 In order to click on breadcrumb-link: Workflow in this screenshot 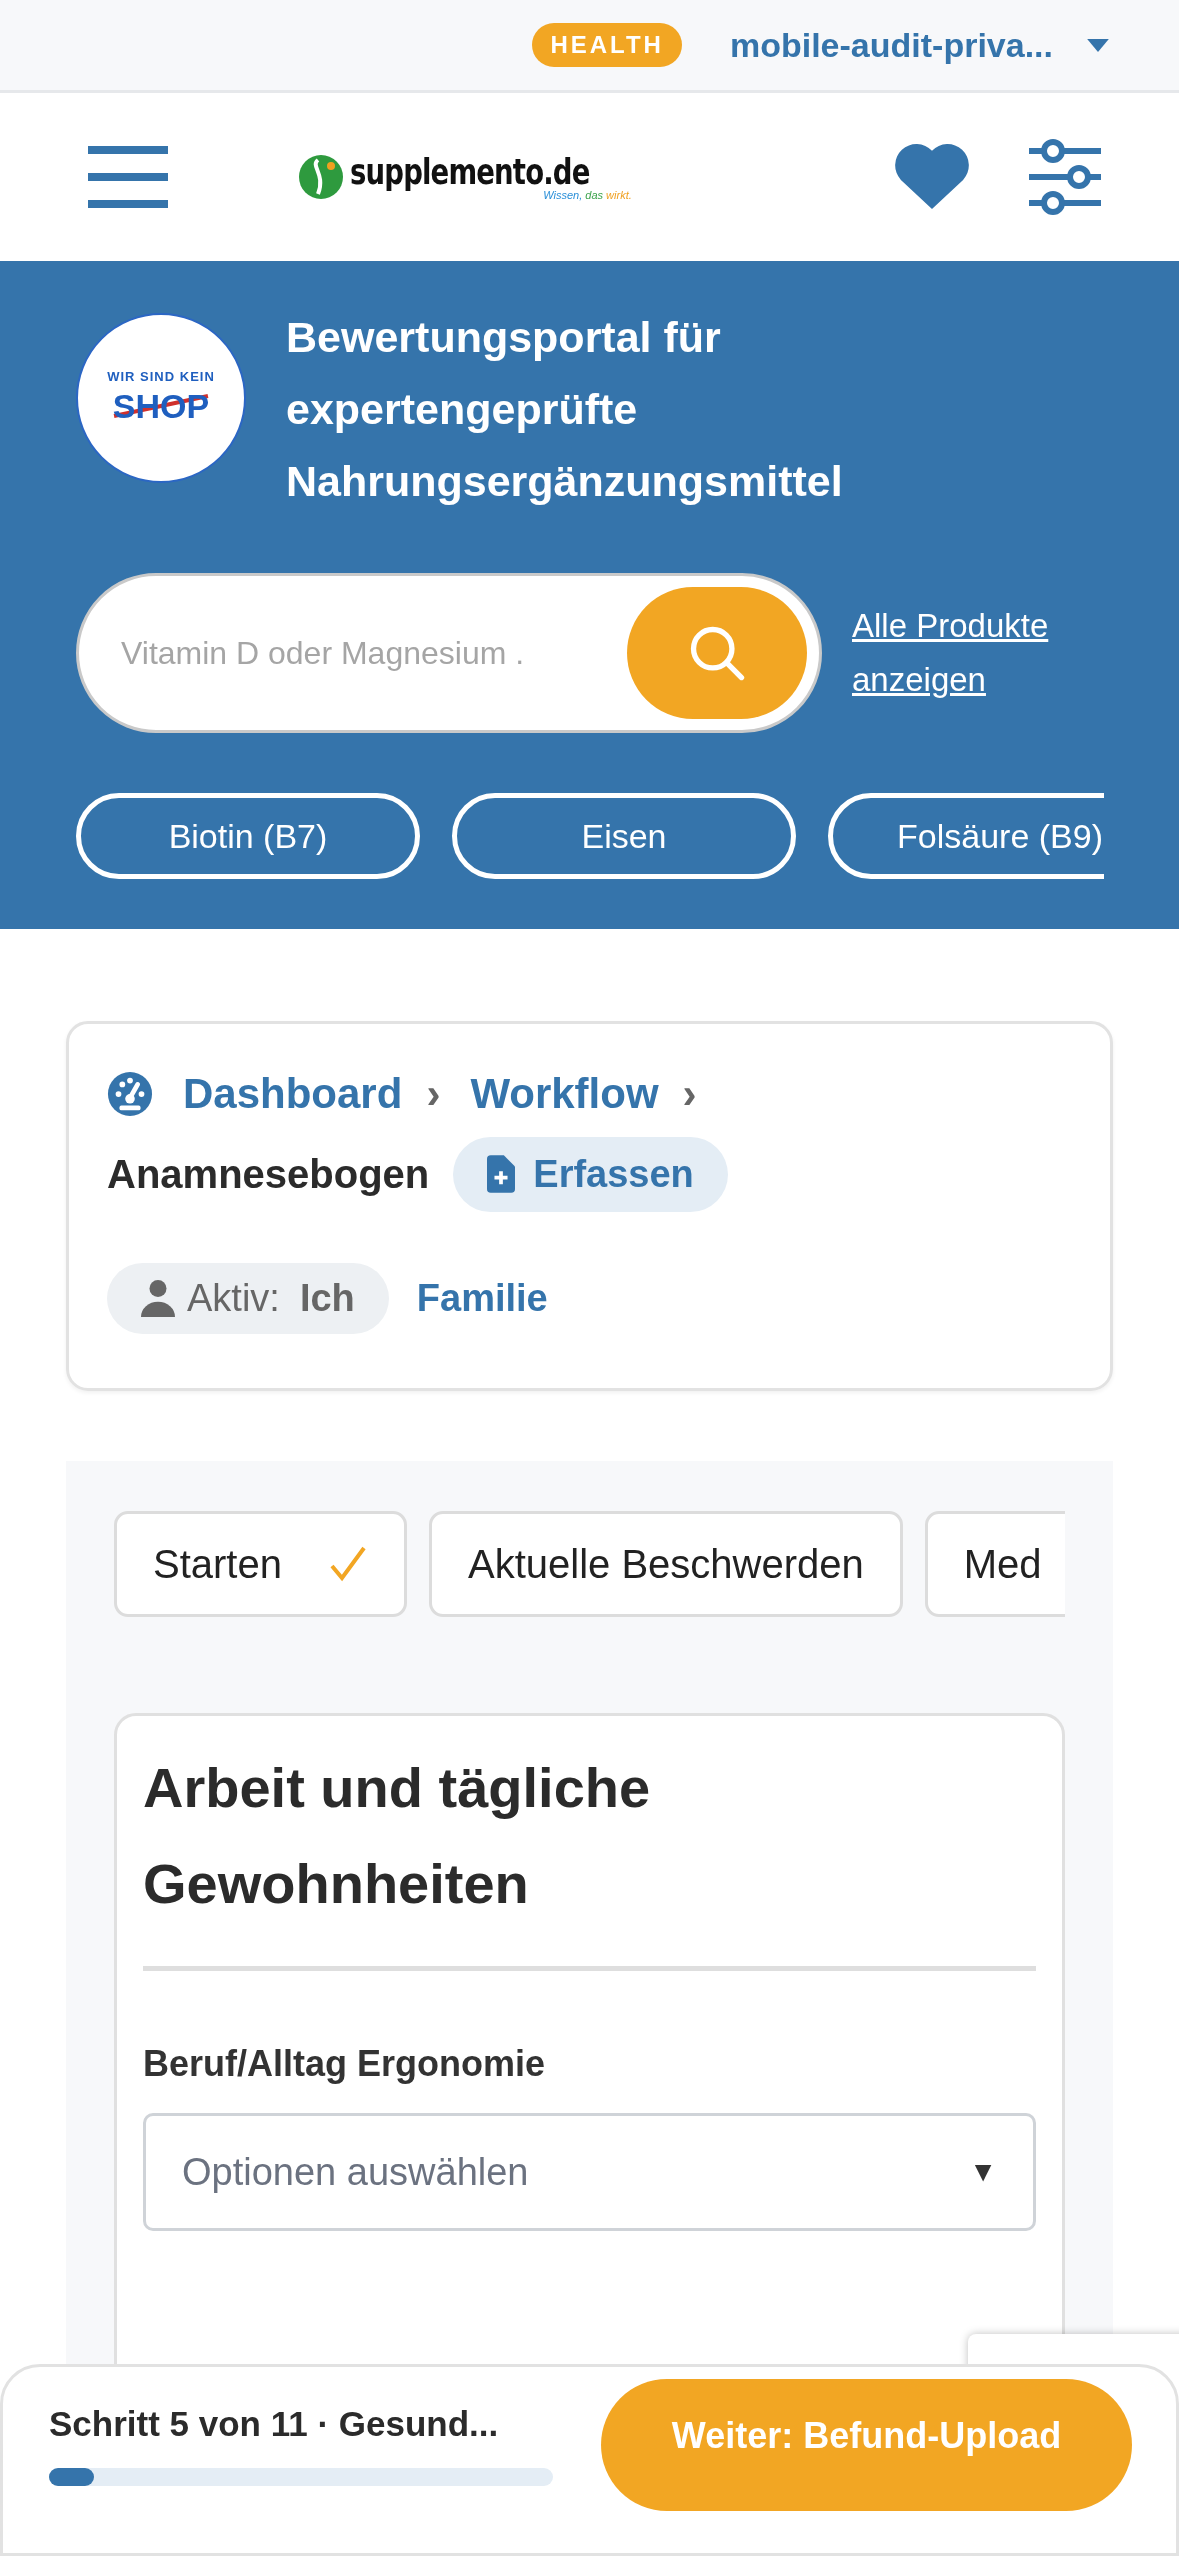, I will do `click(564, 1094)`.